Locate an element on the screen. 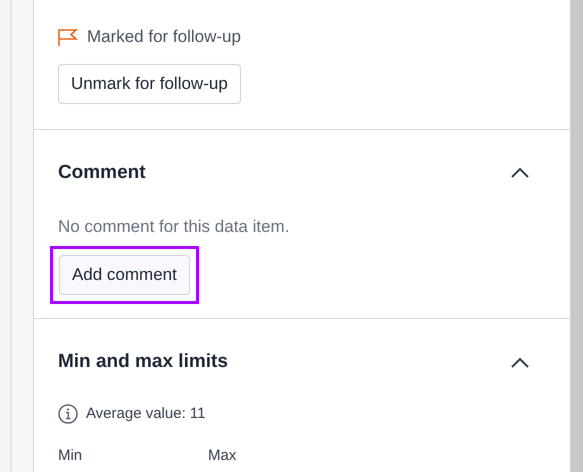 The image size is (583, 472). info-icon is located at coordinates (68, 414).